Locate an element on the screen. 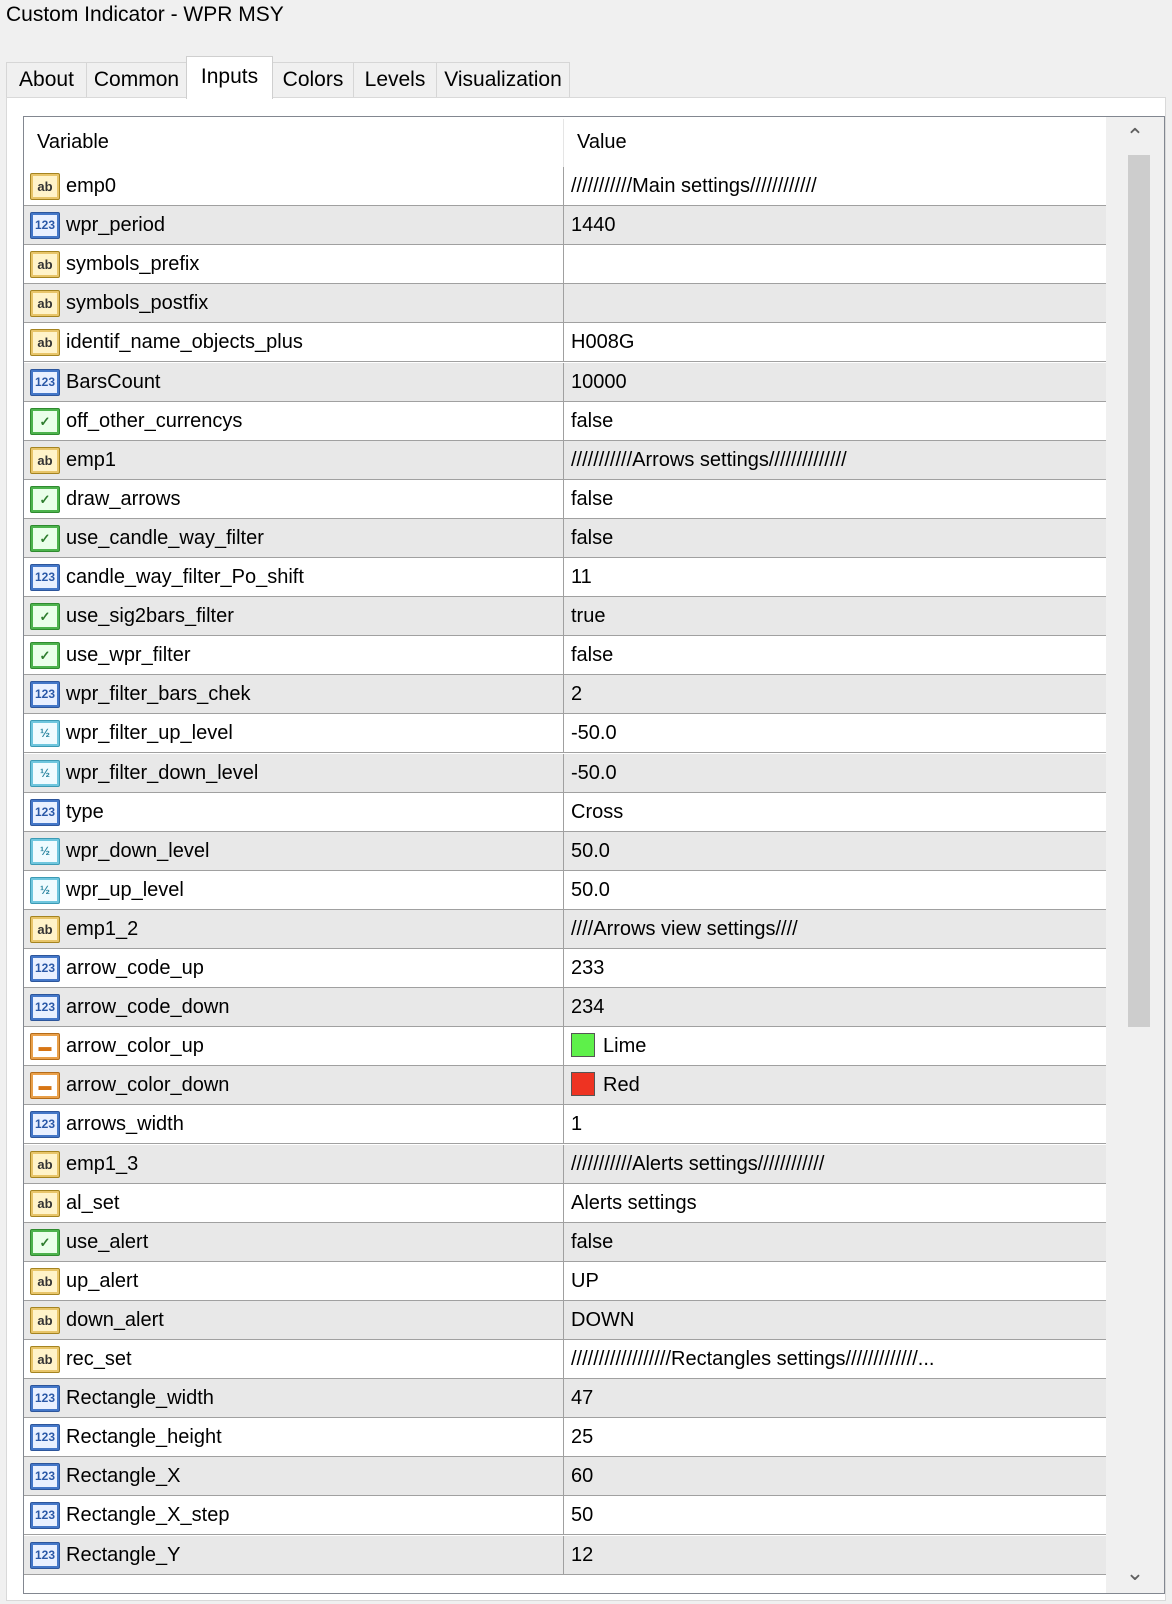 Image resolution: width=1172 pixels, height=1604 pixels. variable-value: ///////////Arrows settings////////////// is located at coordinates (836, 460).